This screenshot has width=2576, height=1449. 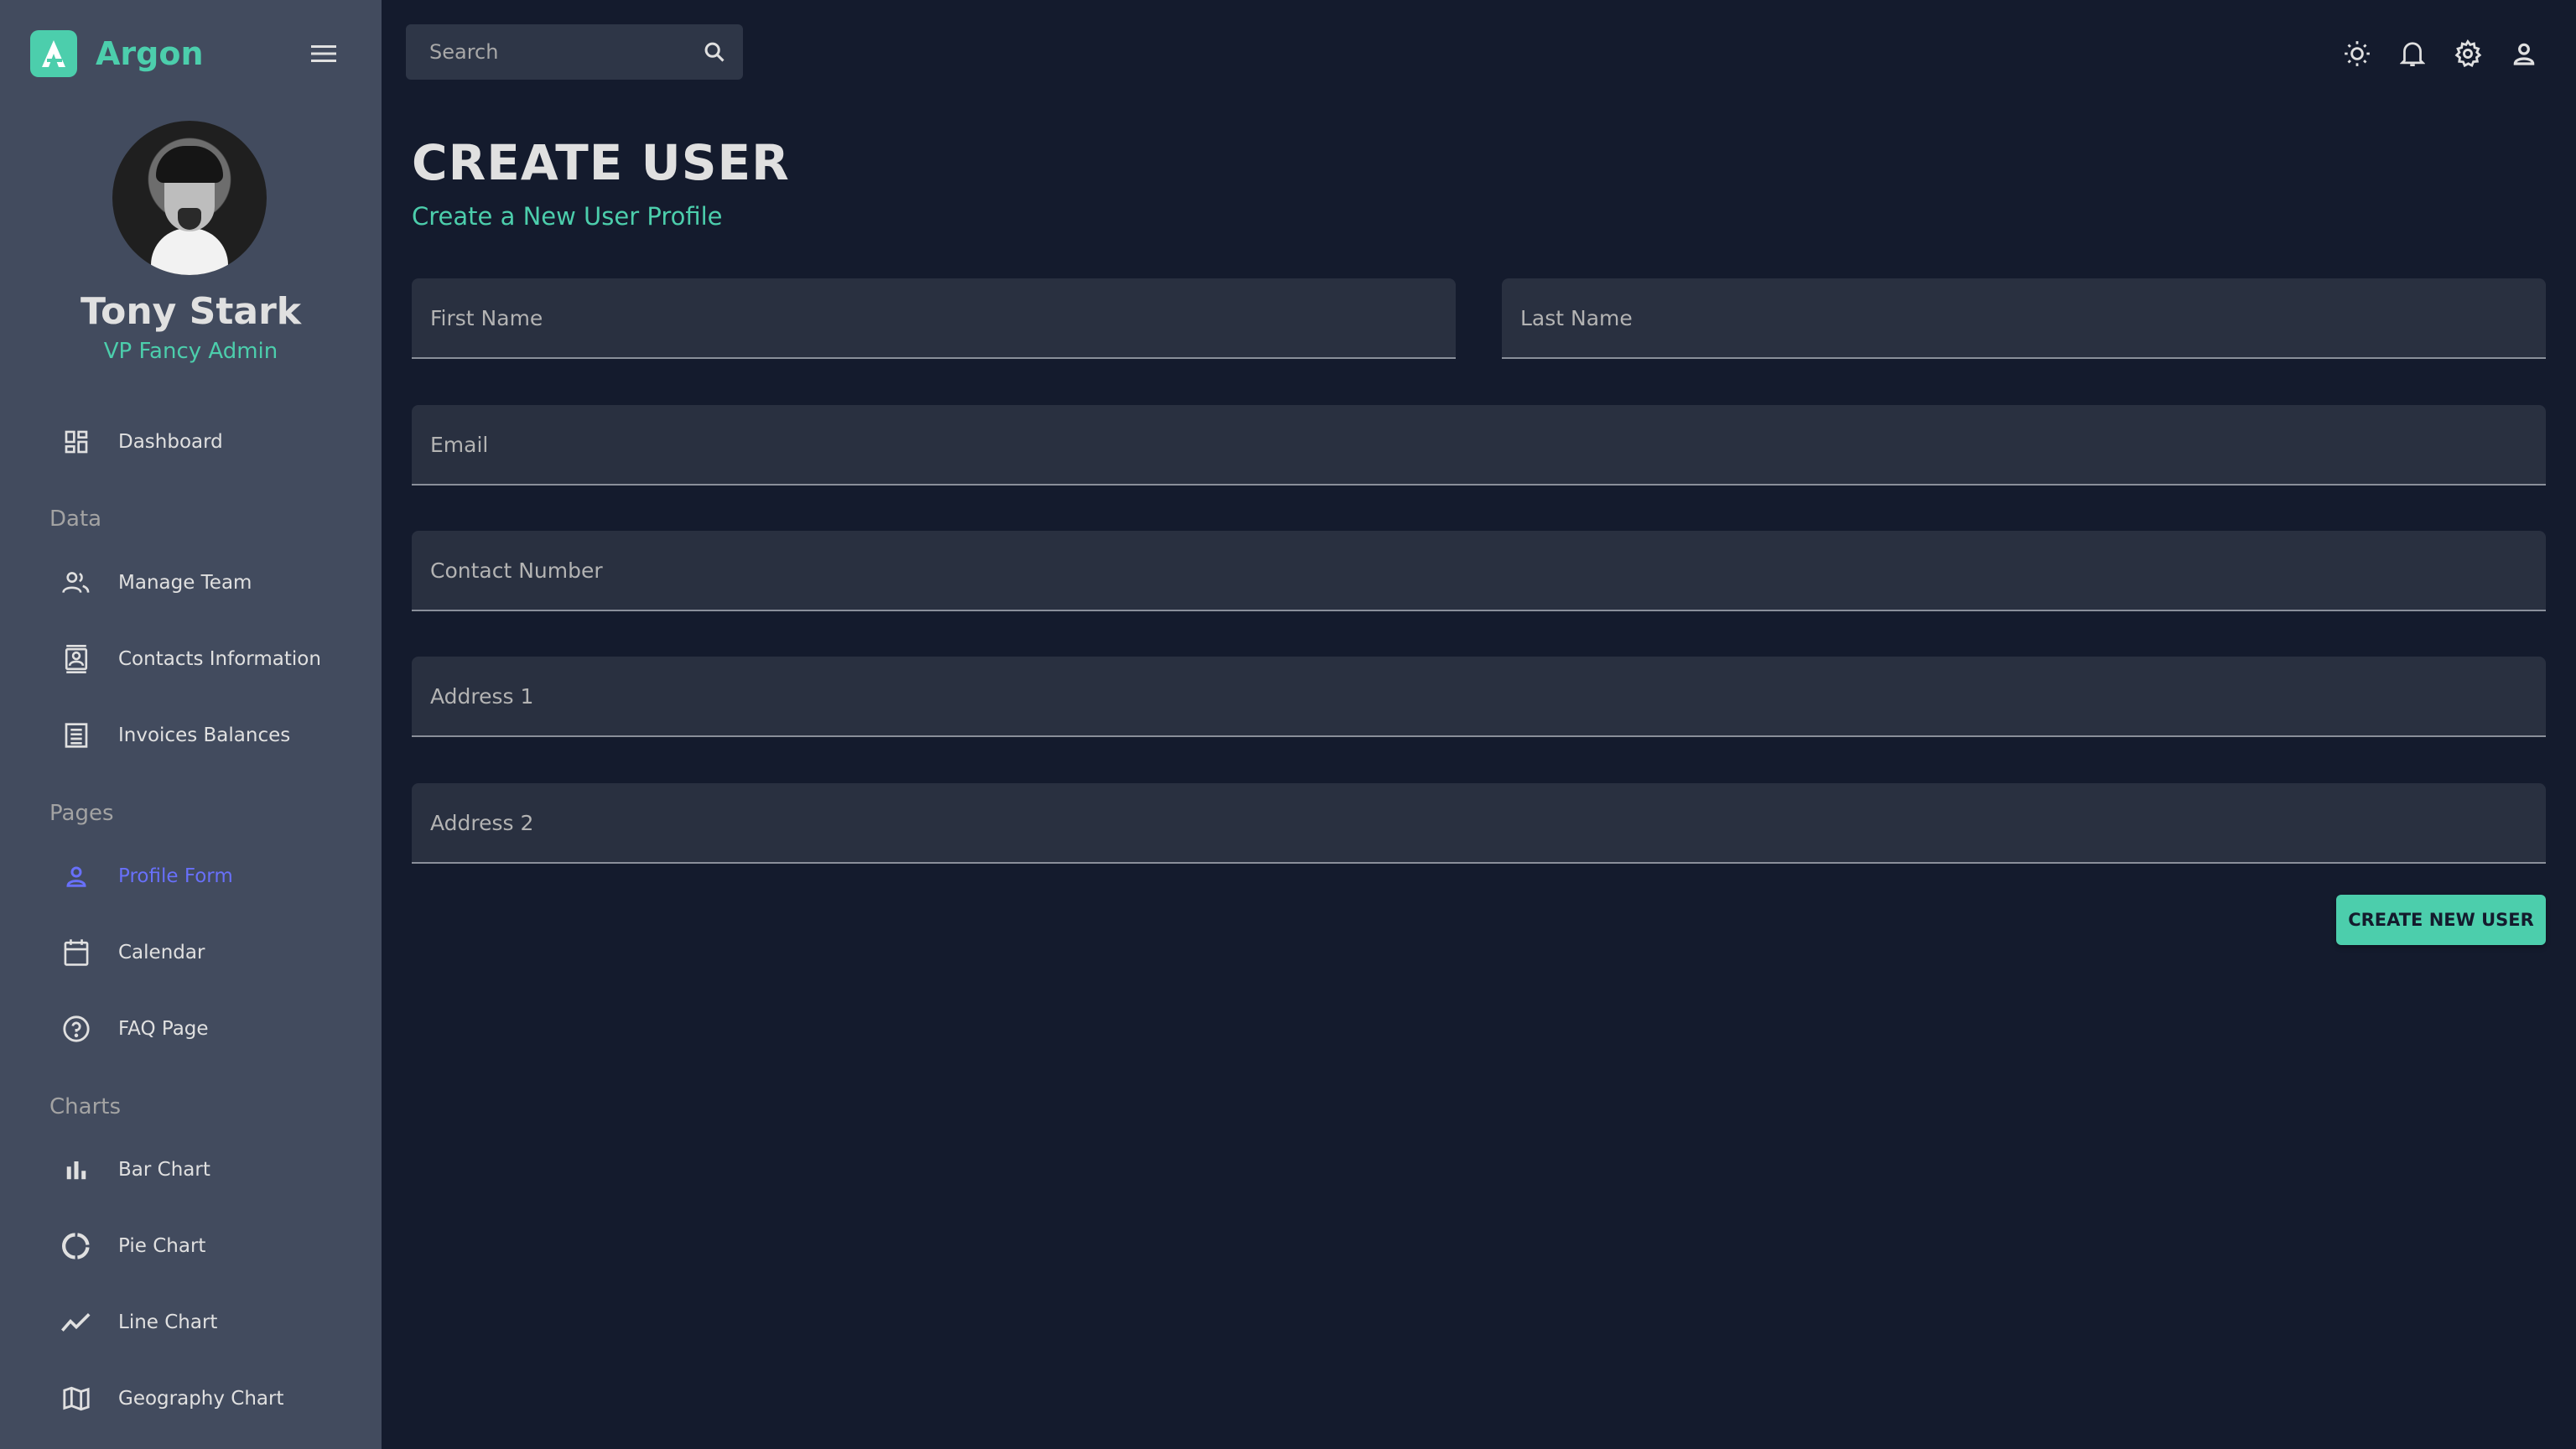 I want to click on bar-chart-icon, so click(x=76, y=1170).